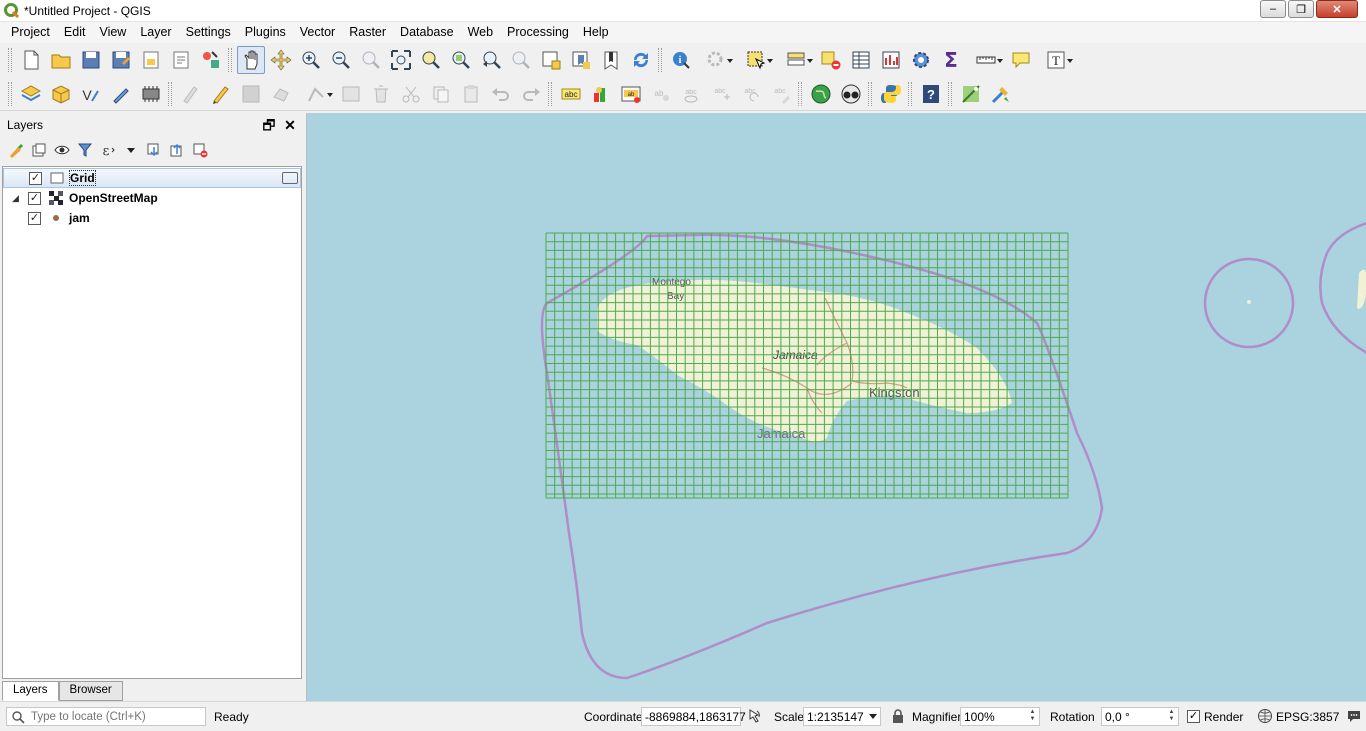 Image resolution: width=1366 pixels, height=731 pixels. I want to click on scale-combo: 1:2135147, so click(842, 716).